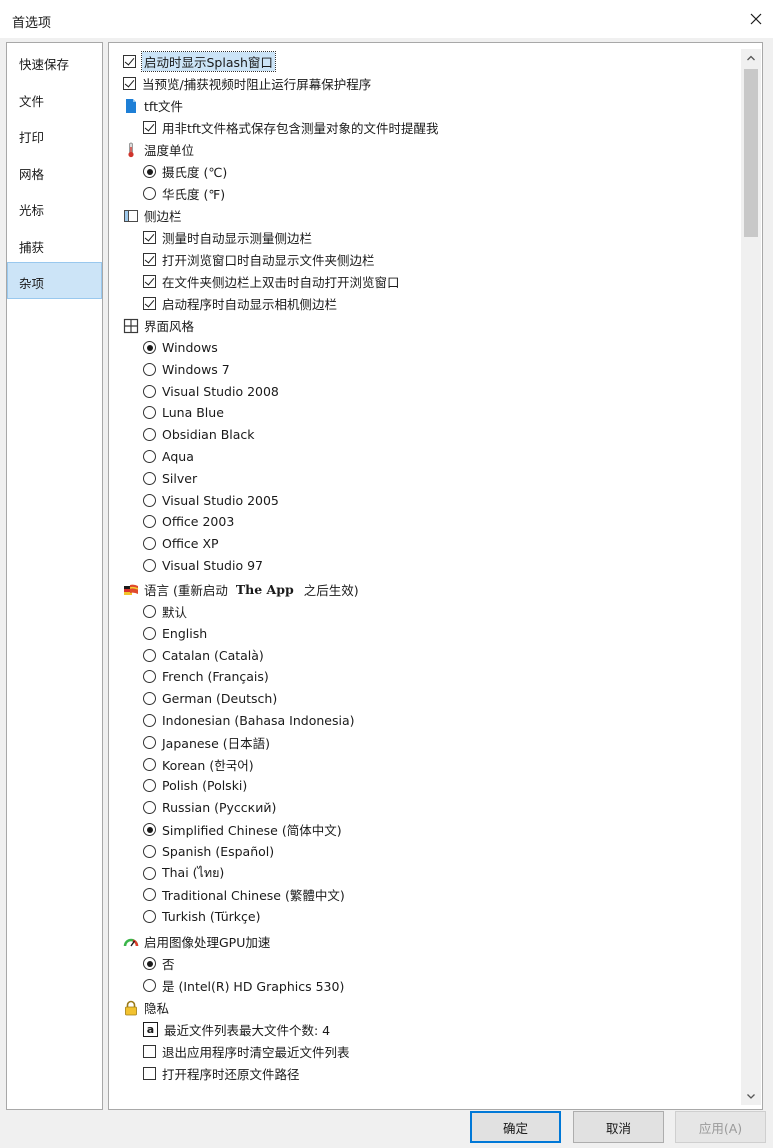 The image size is (773, 1148). Describe the element at coordinates (215, 677) in the screenshot. I see `option-label: French (Français)` at that location.